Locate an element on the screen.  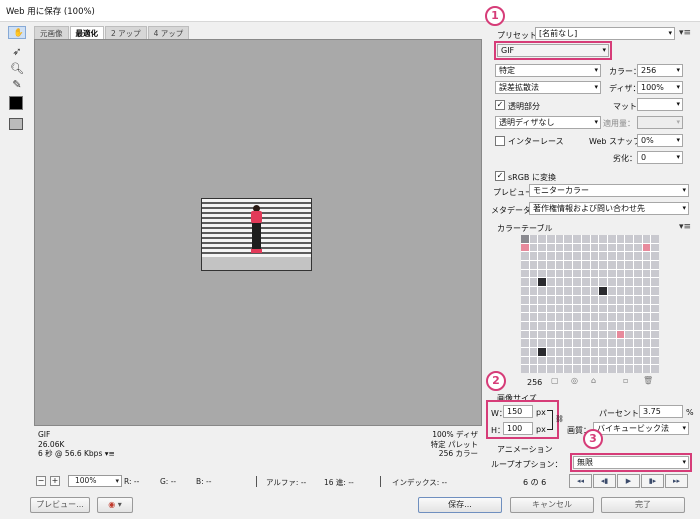
color-reduction-select: 特定 ▾ is located at coordinates (548, 70).